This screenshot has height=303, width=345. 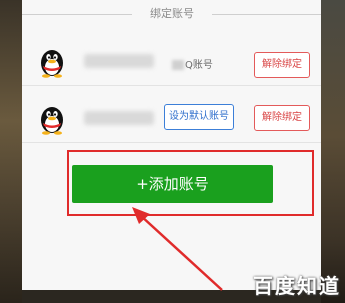 I want to click on watermark: 百度知道, so click(x=297, y=286).